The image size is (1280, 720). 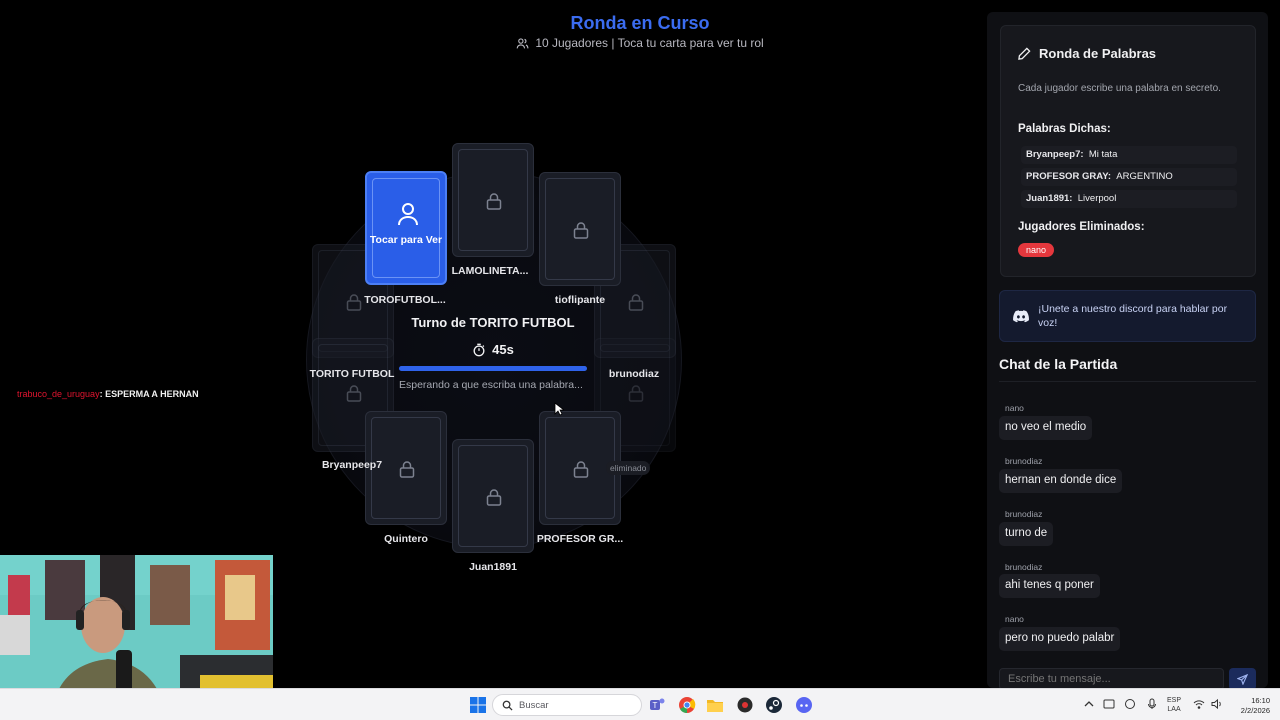 What do you see at coordinates (149, 394) in the screenshot?
I see `overlay-message: : ESPERMA A HERNAN` at bounding box center [149, 394].